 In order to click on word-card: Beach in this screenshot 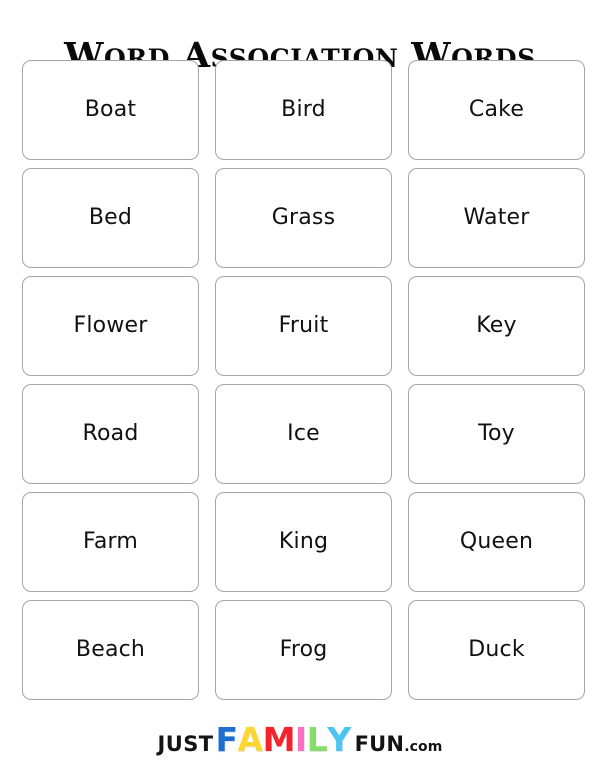, I will do `click(110, 650)`.